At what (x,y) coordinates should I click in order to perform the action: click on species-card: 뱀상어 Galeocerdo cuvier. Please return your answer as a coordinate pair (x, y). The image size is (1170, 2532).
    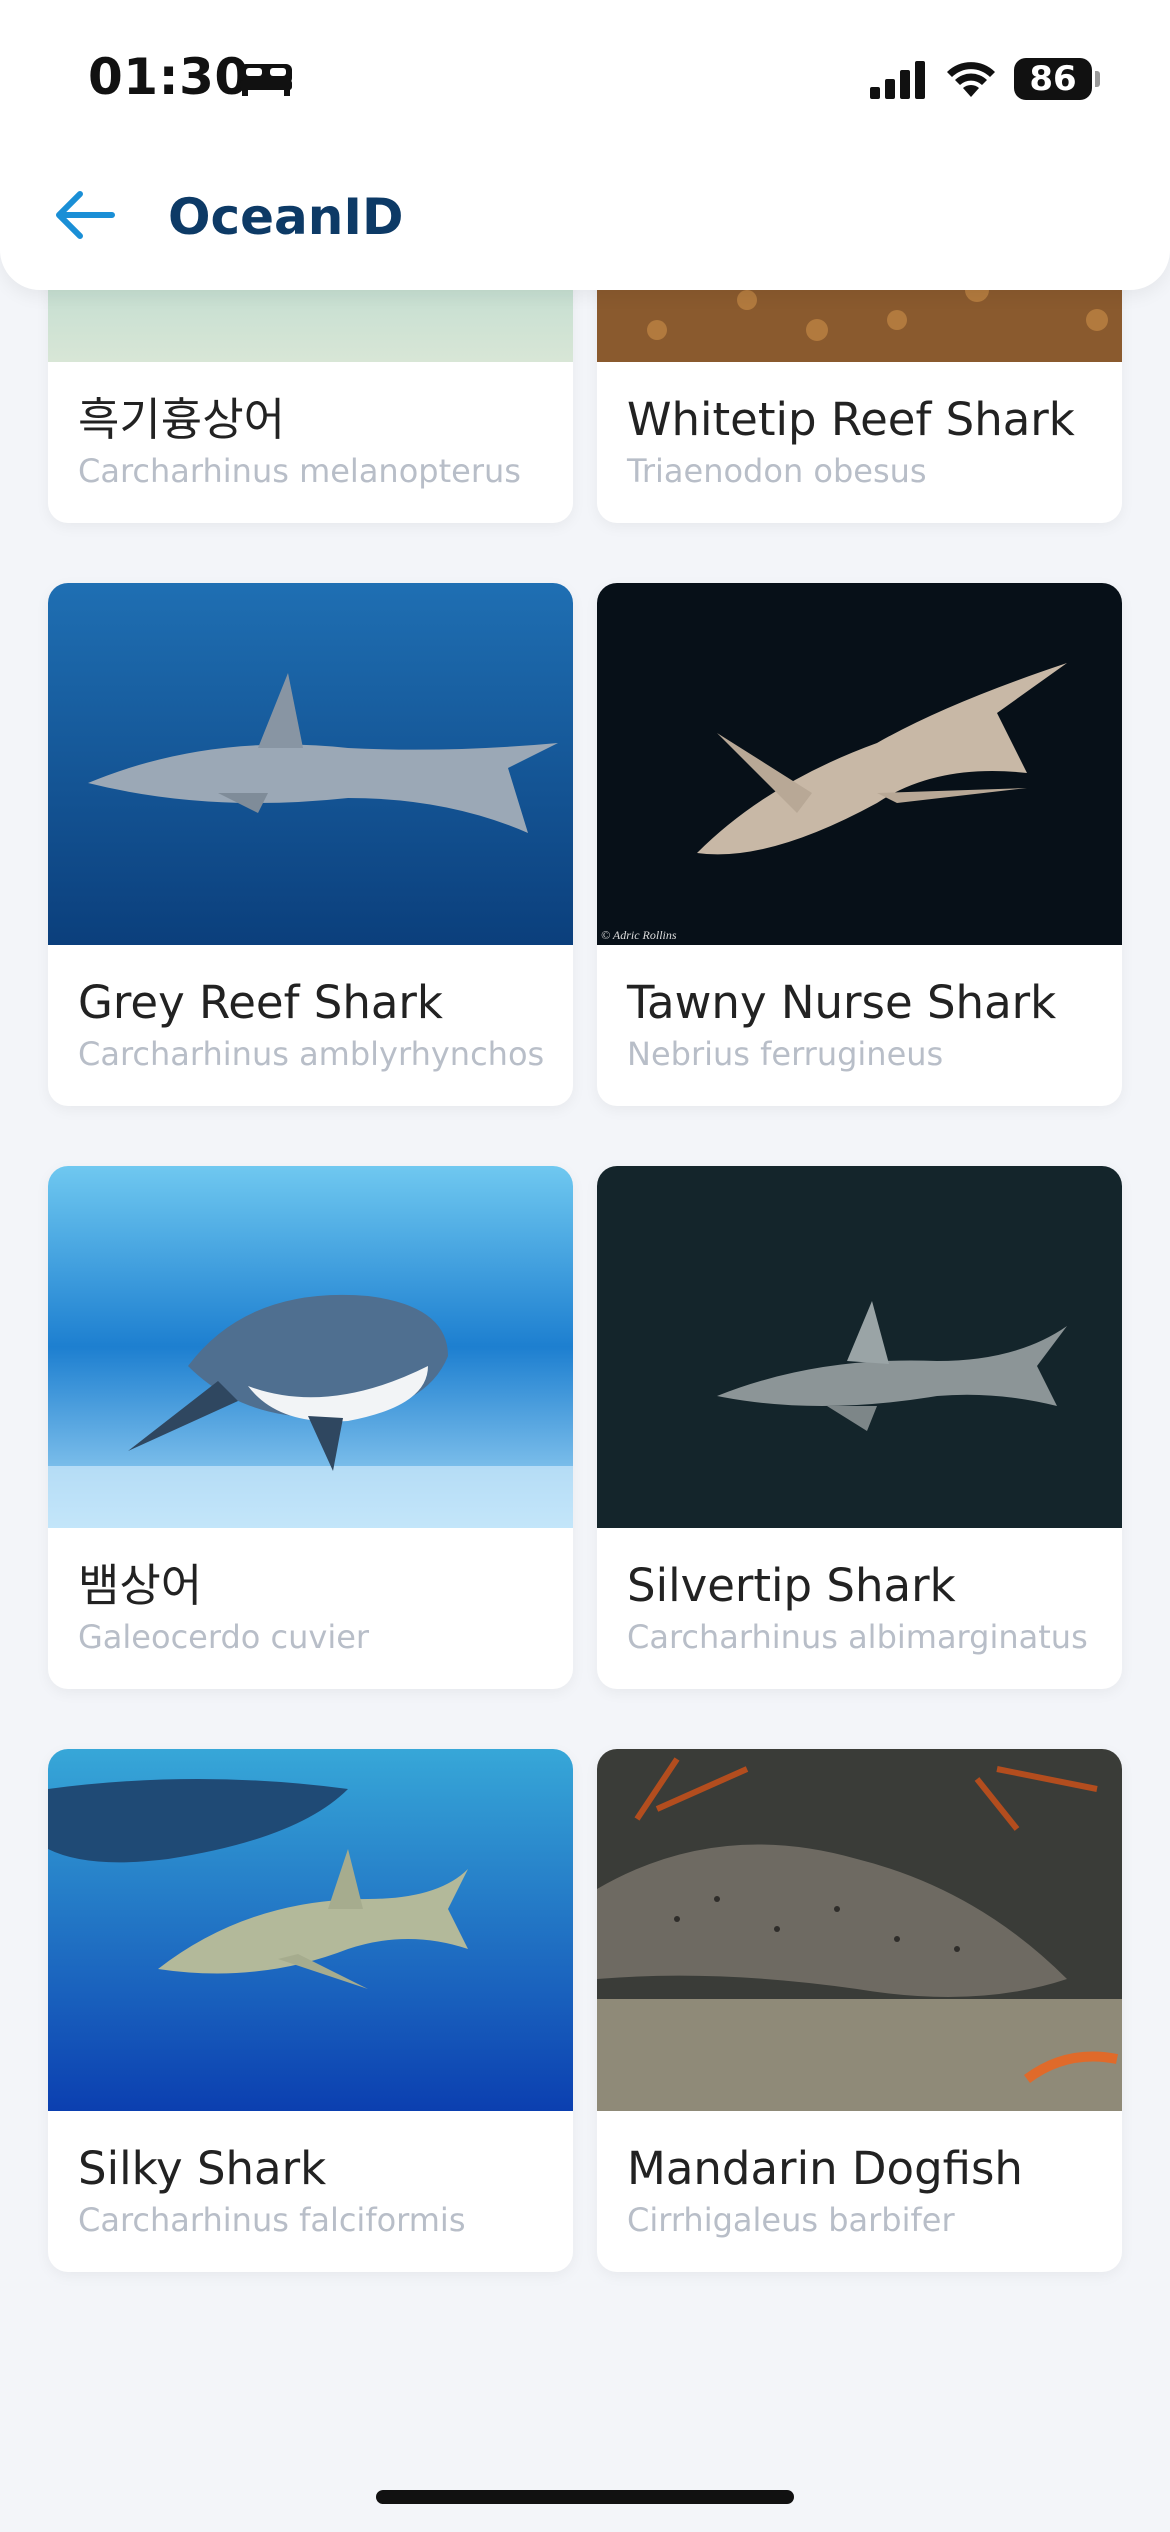
    Looking at the image, I should click on (310, 1427).